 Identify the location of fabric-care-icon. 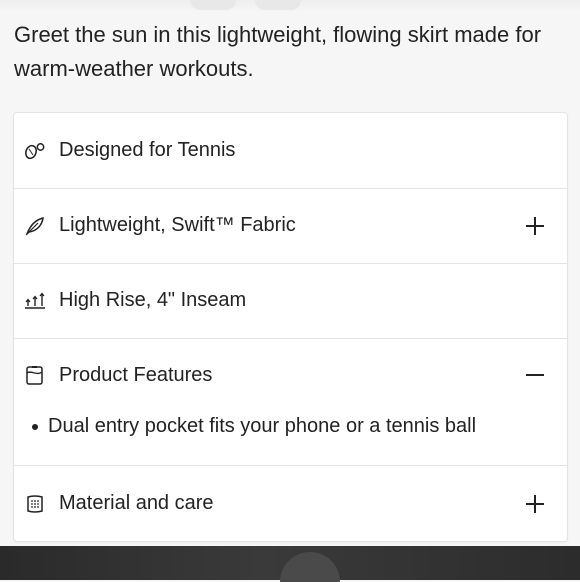
(35, 504).